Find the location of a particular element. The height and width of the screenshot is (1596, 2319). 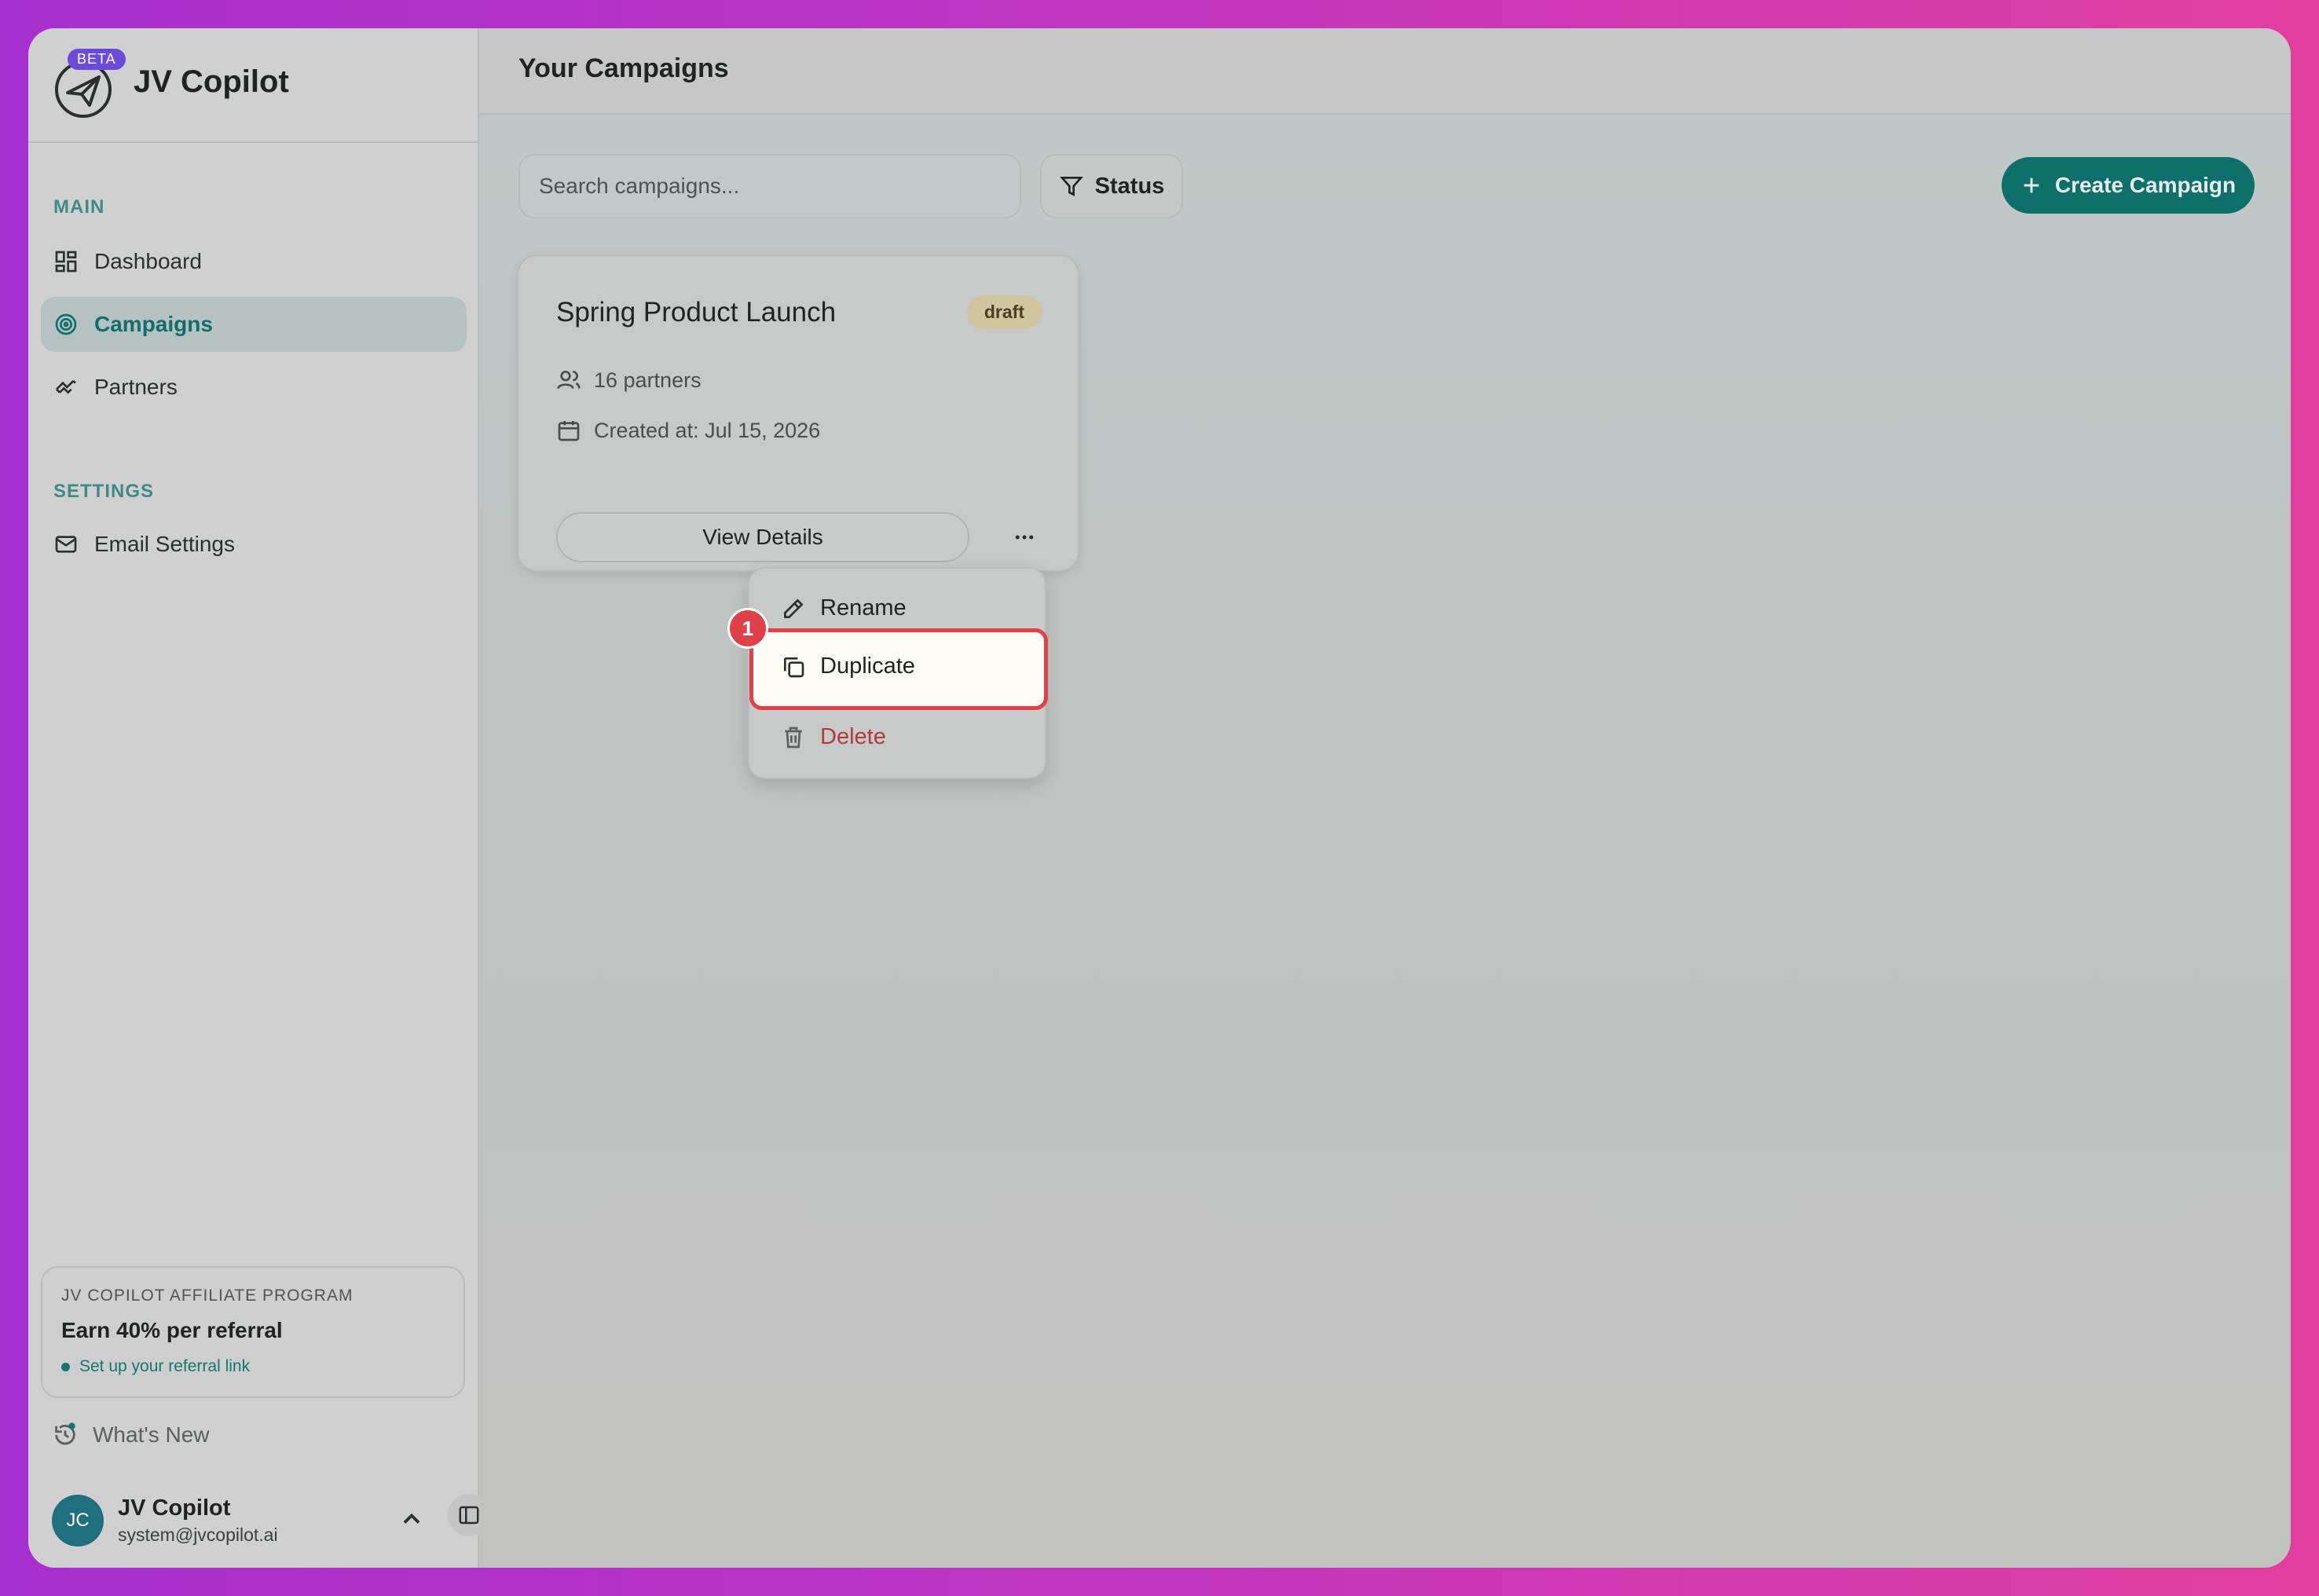

filter-icon is located at coordinates (1071, 186).